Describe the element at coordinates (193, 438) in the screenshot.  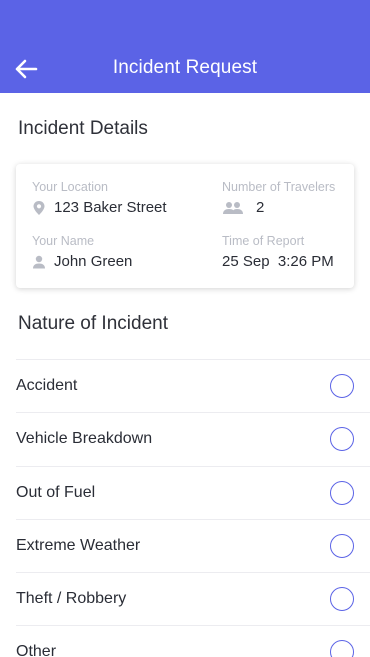
I see `option-vehicle-breakdown: Vehicle Breakdown` at that location.